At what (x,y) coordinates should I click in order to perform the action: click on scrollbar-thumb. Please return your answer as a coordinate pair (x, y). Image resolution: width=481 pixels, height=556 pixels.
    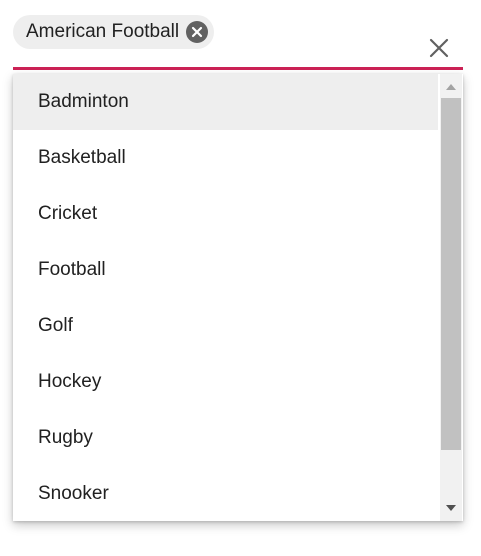
    Looking at the image, I should click on (451, 274).